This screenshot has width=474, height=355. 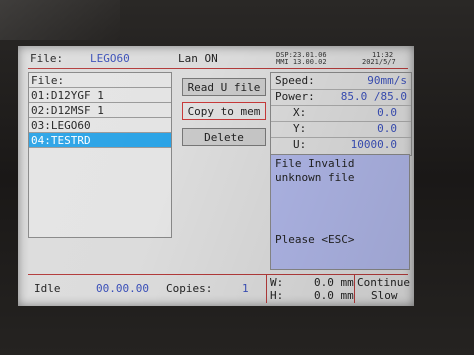 What do you see at coordinates (277, 295) in the screenshot?
I see `height-label: H:` at bounding box center [277, 295].